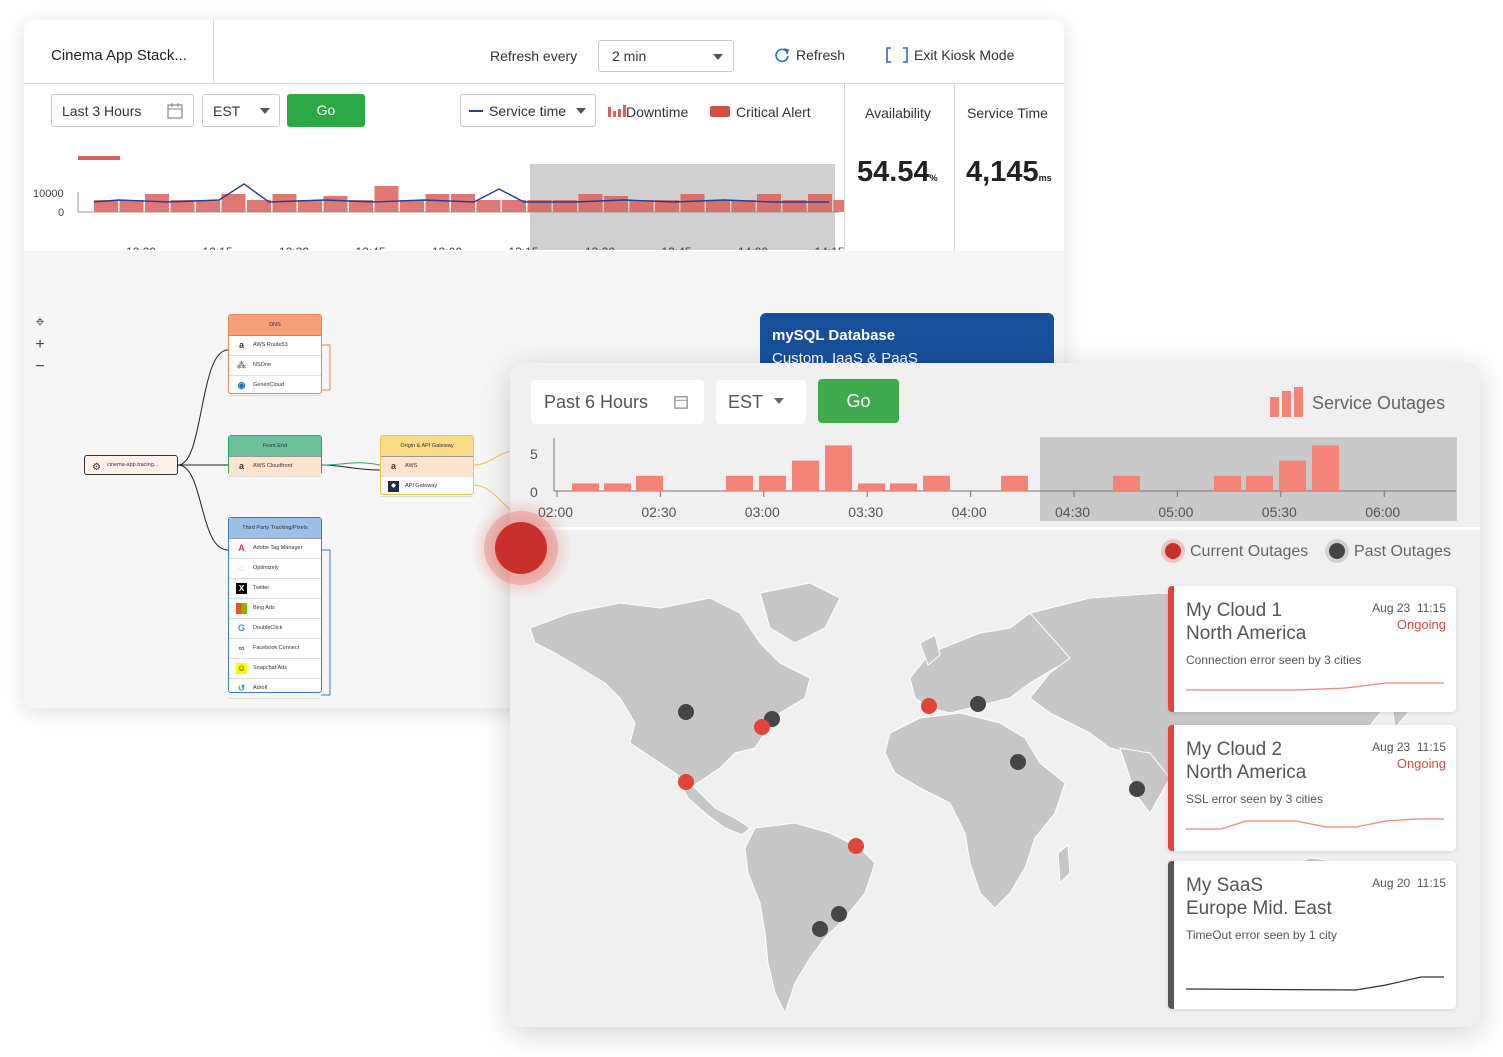  What do you see at coordinates (264, 608) in the screenshot?
I see `tracker-item-label: Bing Ads` at bounding box center [264, 608].